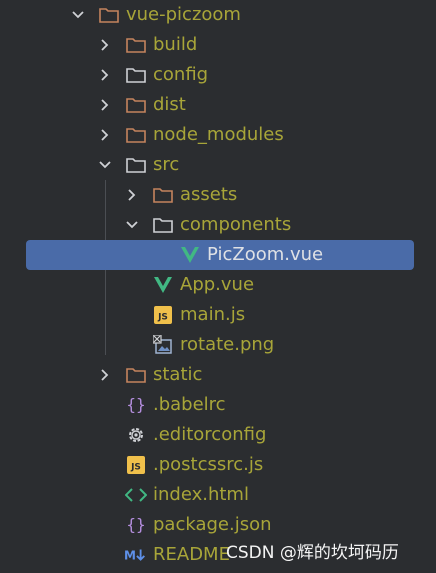 Image resolution: width=436 pixels, height=573 pixels. What do you see at coordinates (166, 164) in the screenshot?
I see `tree-item-label: src` at bounding box center [166, 164].